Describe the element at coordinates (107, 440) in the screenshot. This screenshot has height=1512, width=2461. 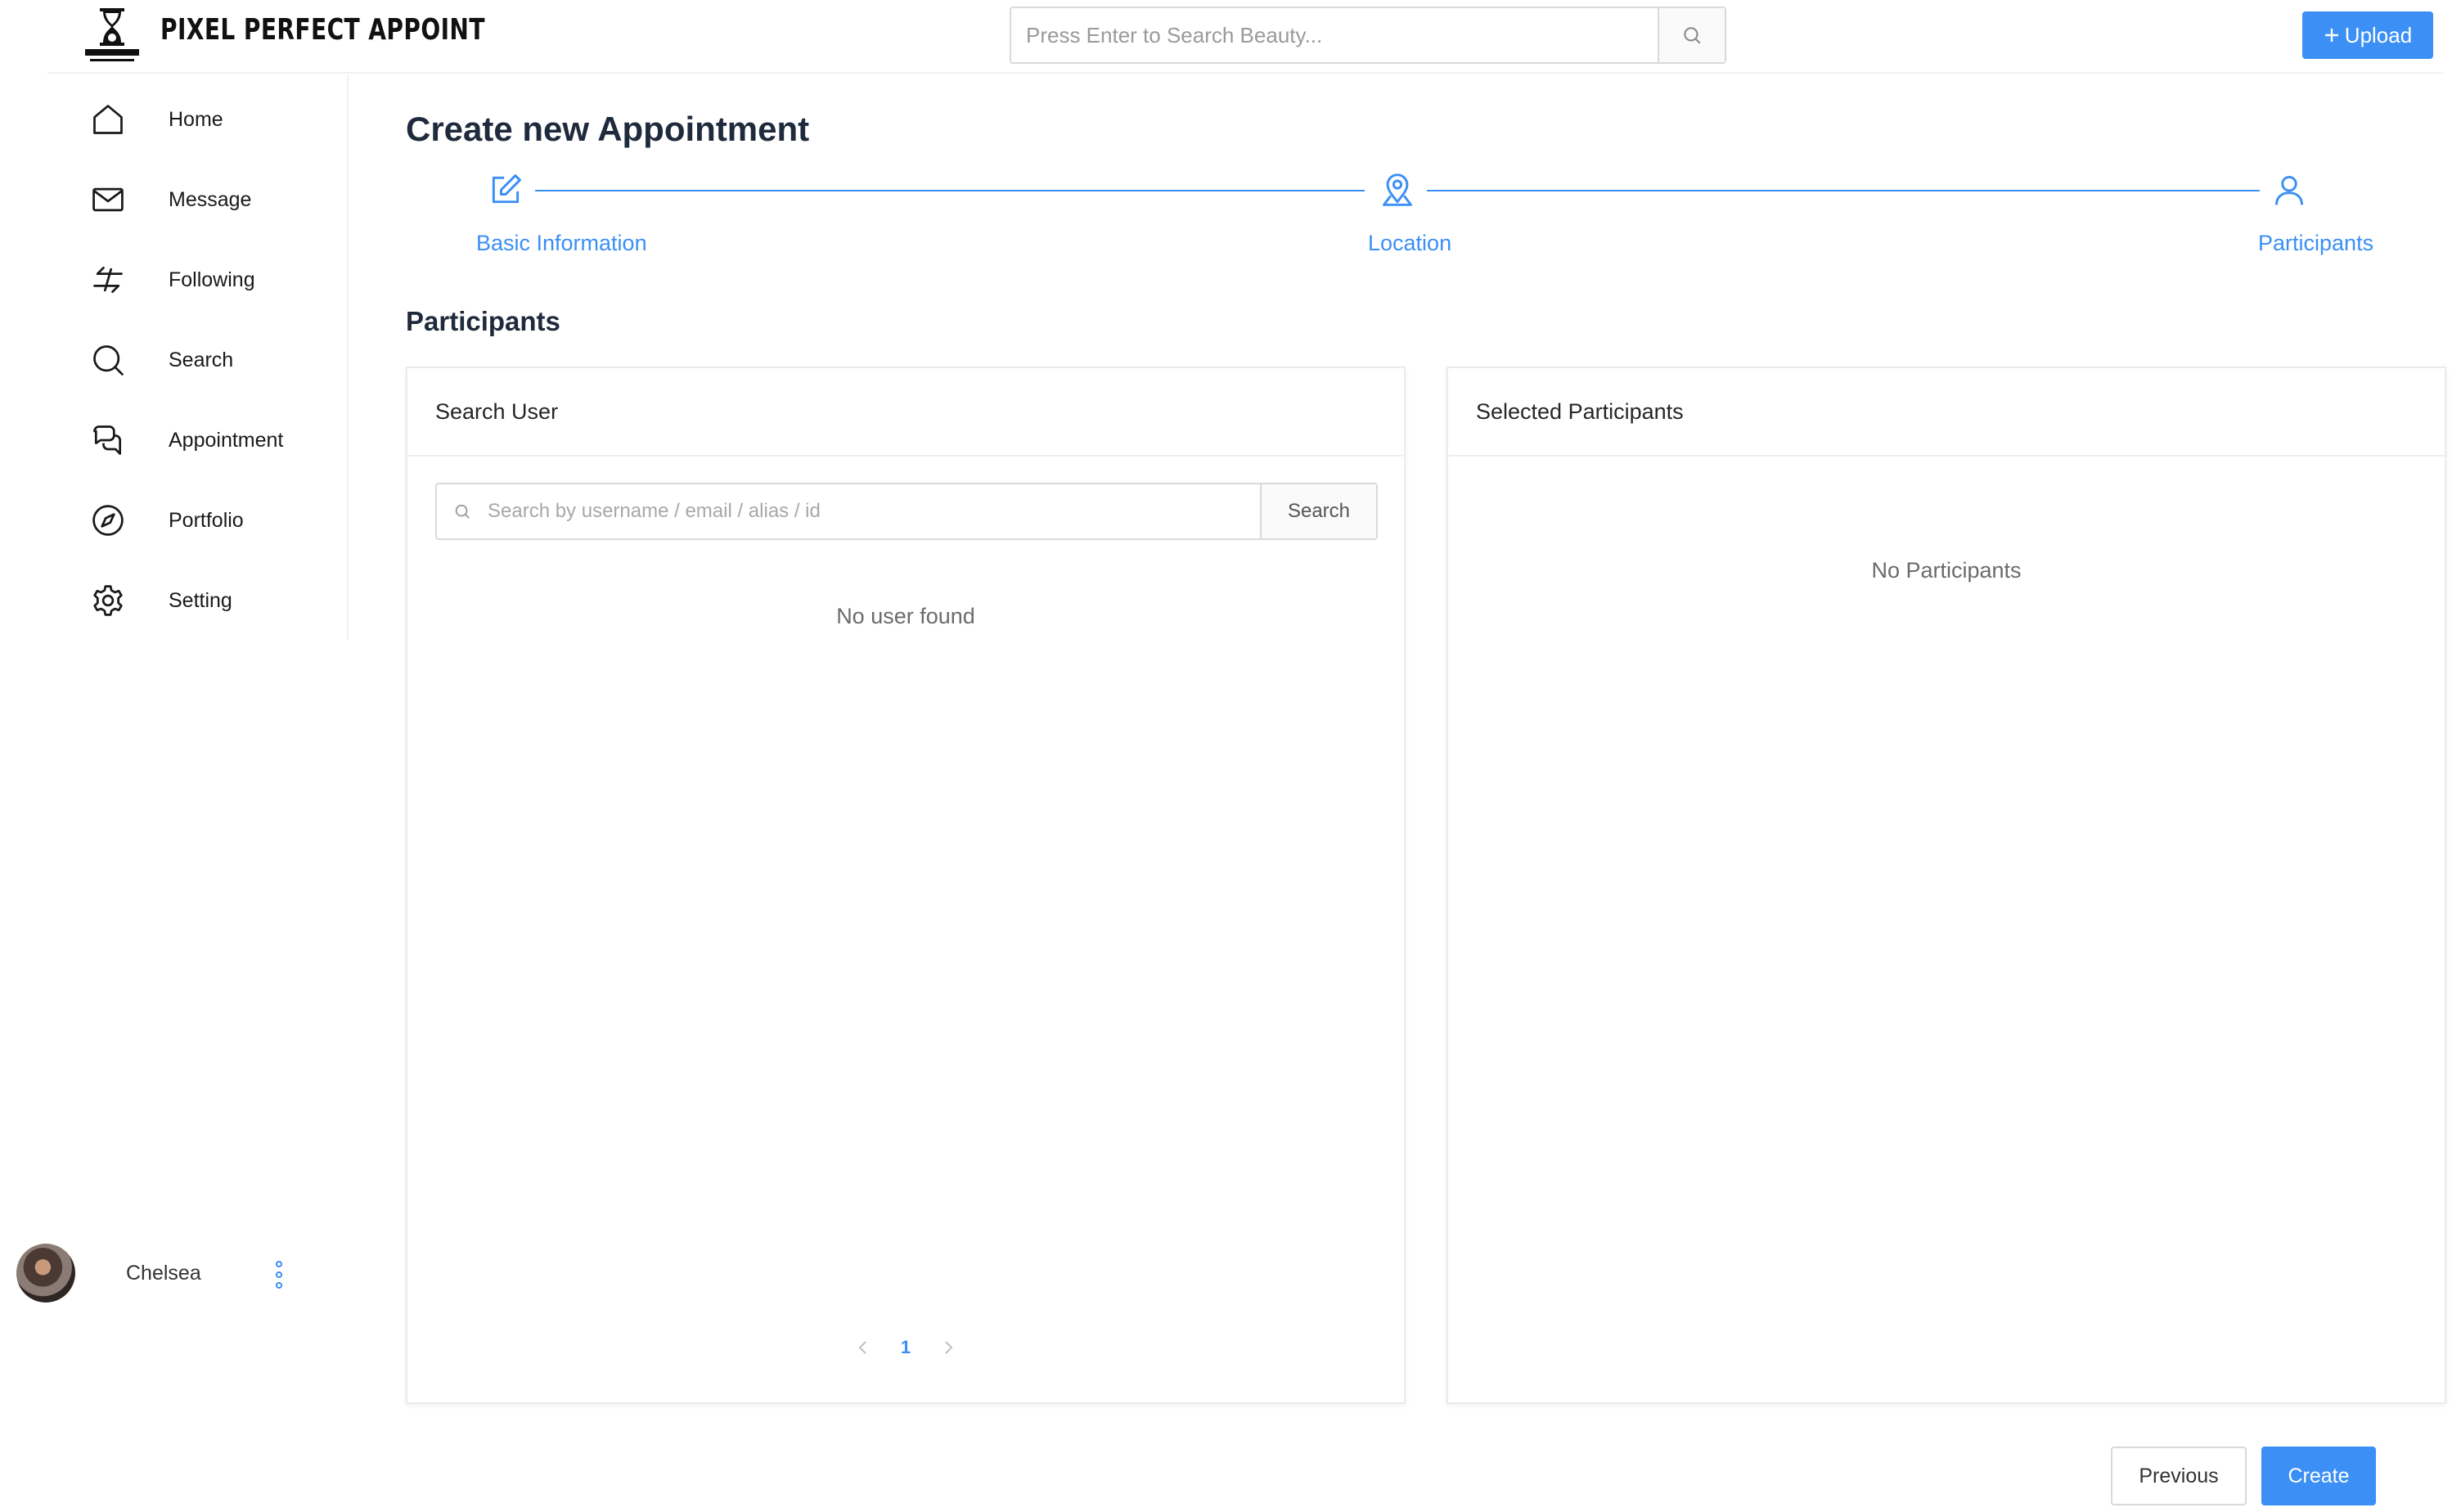
I see `chat-icon` at that location.